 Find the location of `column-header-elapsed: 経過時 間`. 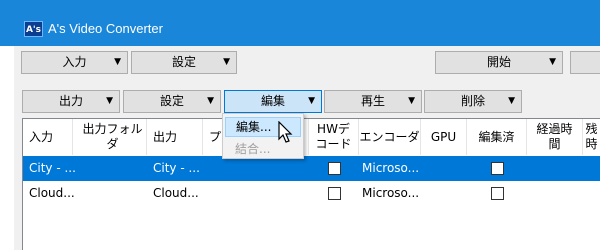

column-header-elapsed: 経過時 間 is located at coordinates (555, 137).